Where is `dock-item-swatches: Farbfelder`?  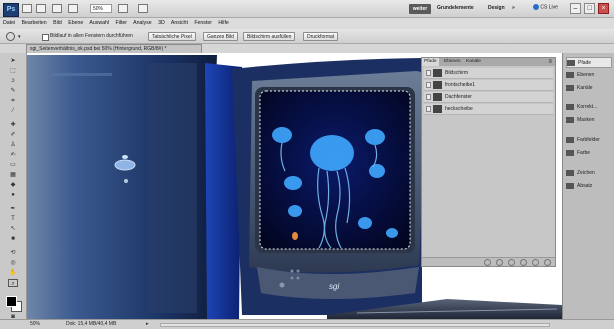 dock-item-swatches: Farbfelder is located at coordinates (589, 140).